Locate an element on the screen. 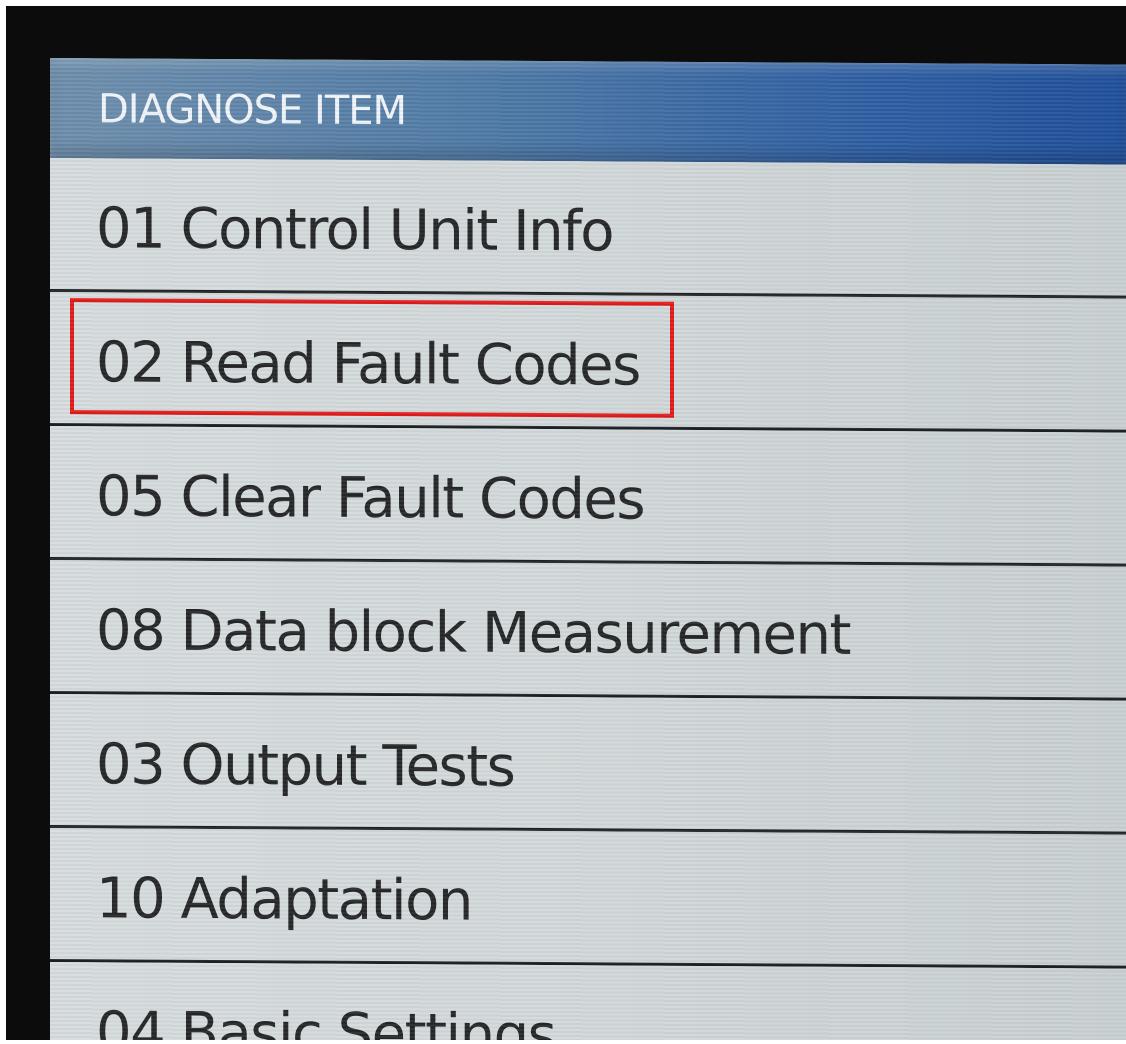 The image size is (1126, 1044). menu-item-label: 08 Data block Measurement is located at coordinates (473, 633).